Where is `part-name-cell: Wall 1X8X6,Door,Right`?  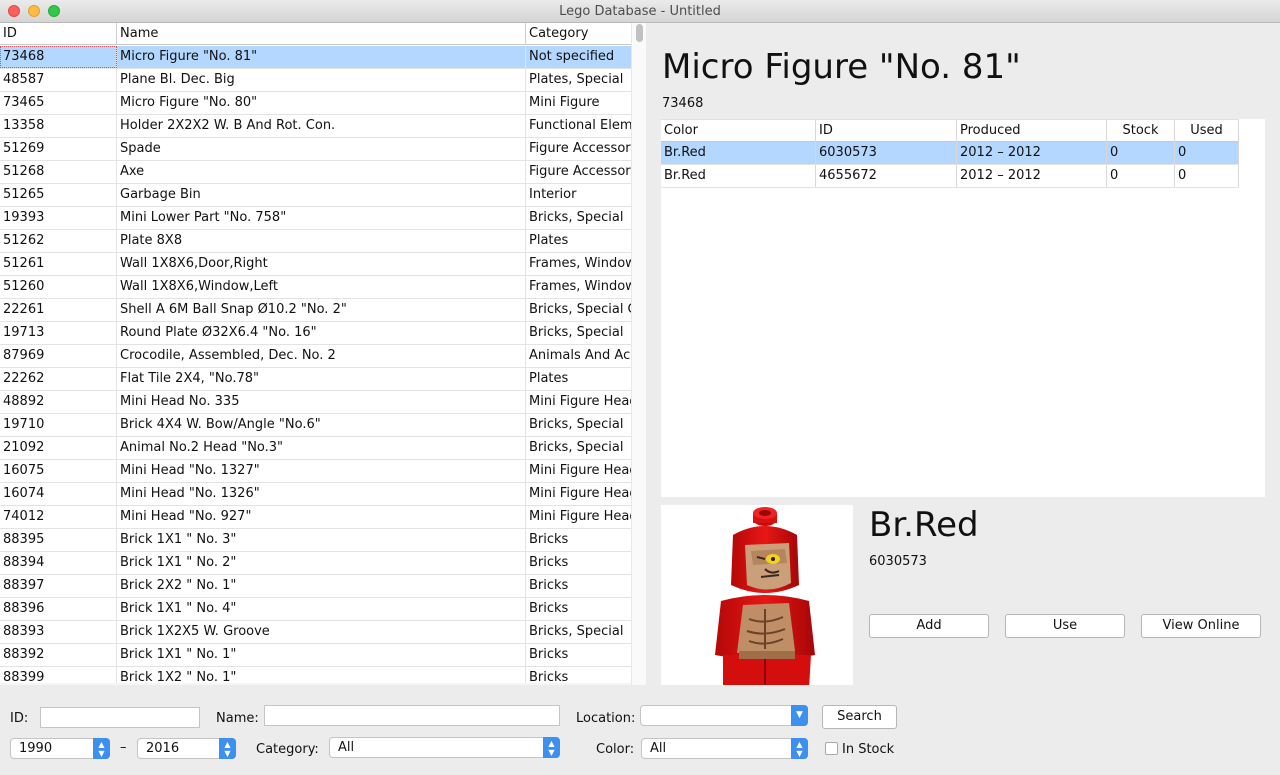
part-name-cell: Wall 1X8X6,Door,Right is located at coordinates (321, 264).